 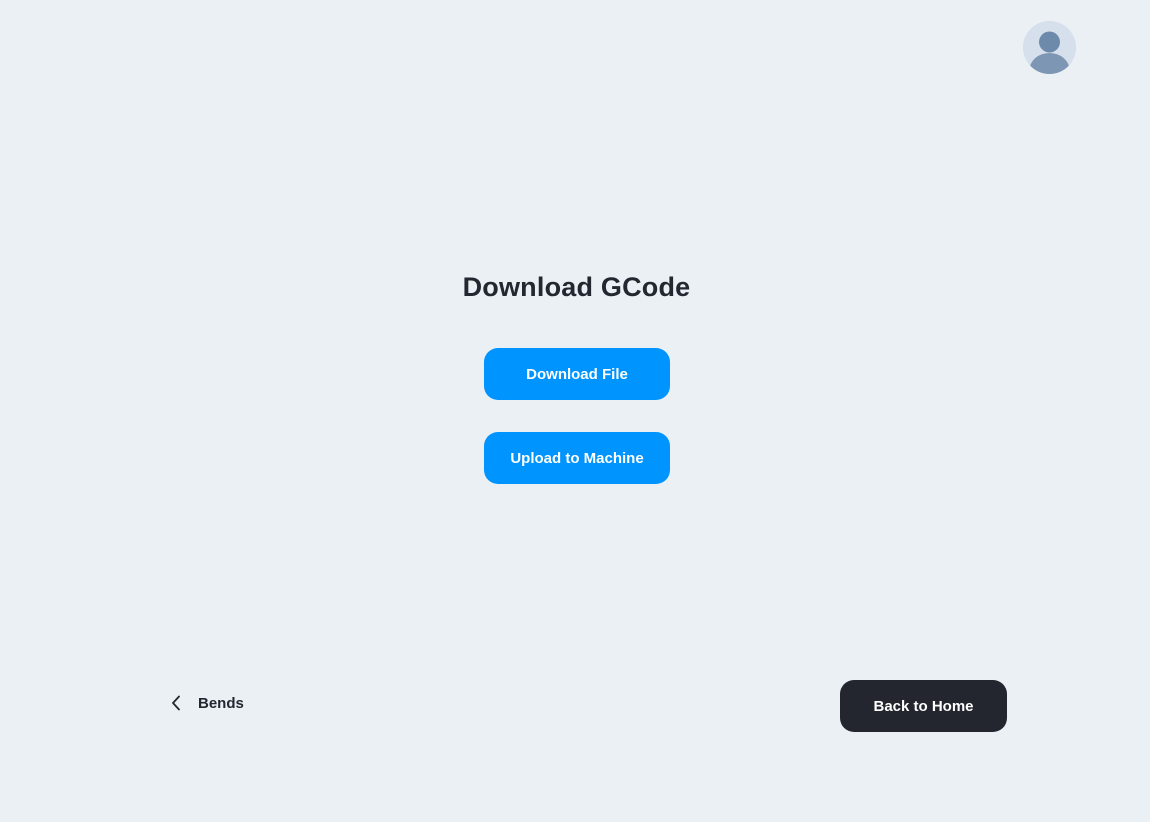 I want to click on back-to-home-button: Back to Home, so click(x=923, y=706).